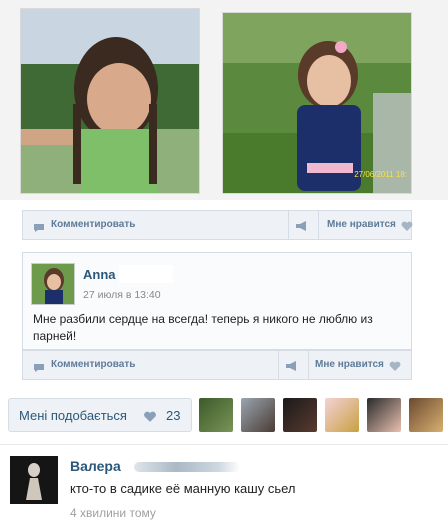 Image resolution: width=448 pixels, height=522 pixels. Describe the element at coordinates (380, 174) in the screenshot. I see `photo-date-stamp: 27/06/2011 18:` at that location.